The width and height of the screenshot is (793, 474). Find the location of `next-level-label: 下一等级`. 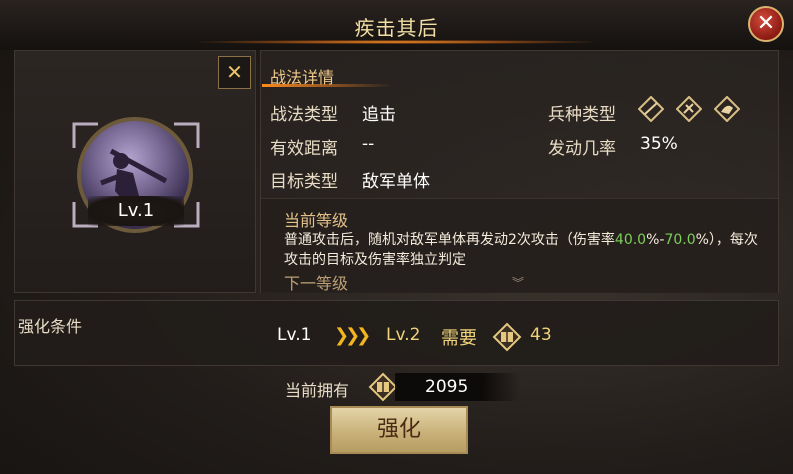

next-level-label: 下一等级 is located at coordinates (316, 283).